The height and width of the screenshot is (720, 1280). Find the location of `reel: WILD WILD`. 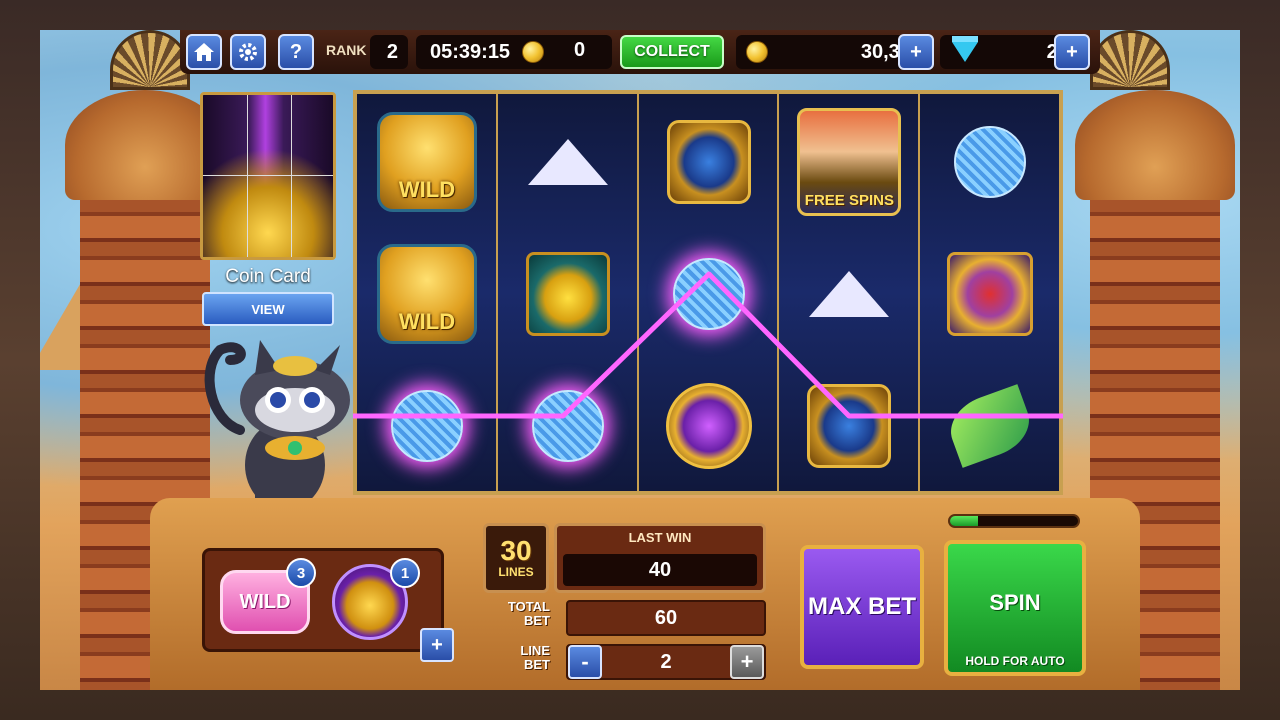

reel: WILD WILD is located at coordinates (427, 292).